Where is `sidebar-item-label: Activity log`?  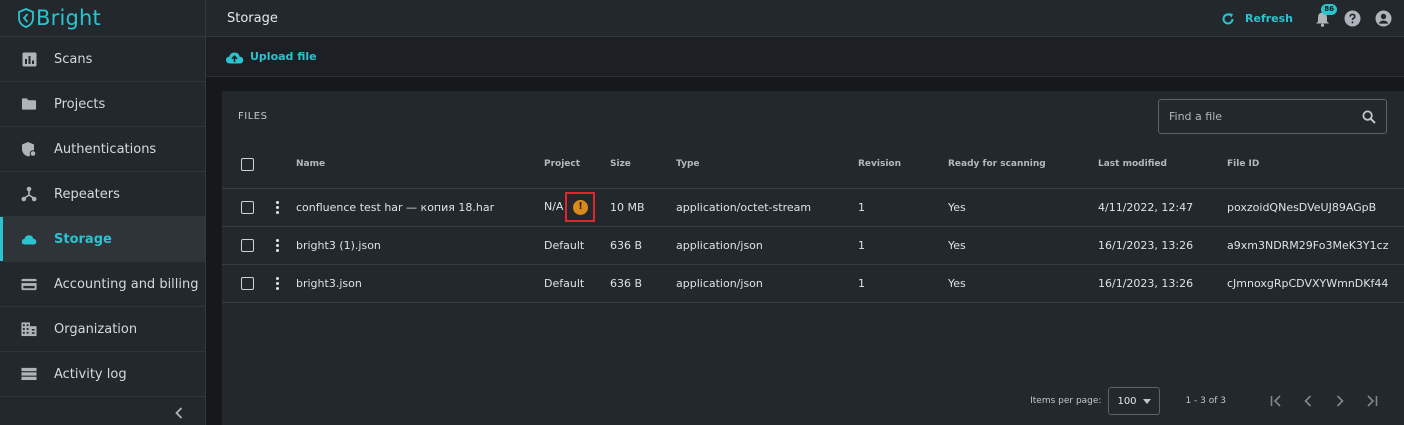
sidebar-item-label: Activity log is located at coordinates (90, 374).